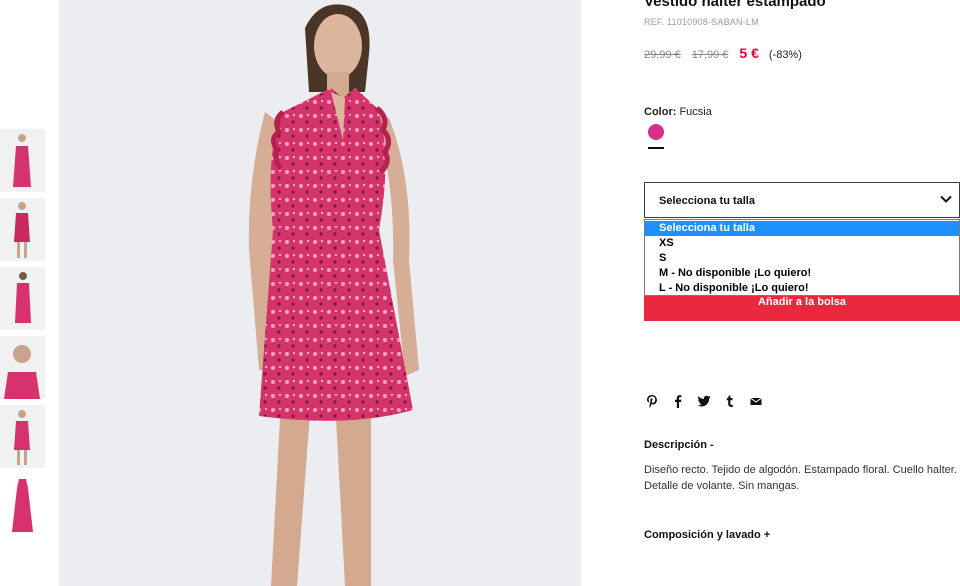  Describe the element at coordinates (802, 307) in the screenshot. I see `add-to-bag-button: Añadir a la bolsa` at that location.